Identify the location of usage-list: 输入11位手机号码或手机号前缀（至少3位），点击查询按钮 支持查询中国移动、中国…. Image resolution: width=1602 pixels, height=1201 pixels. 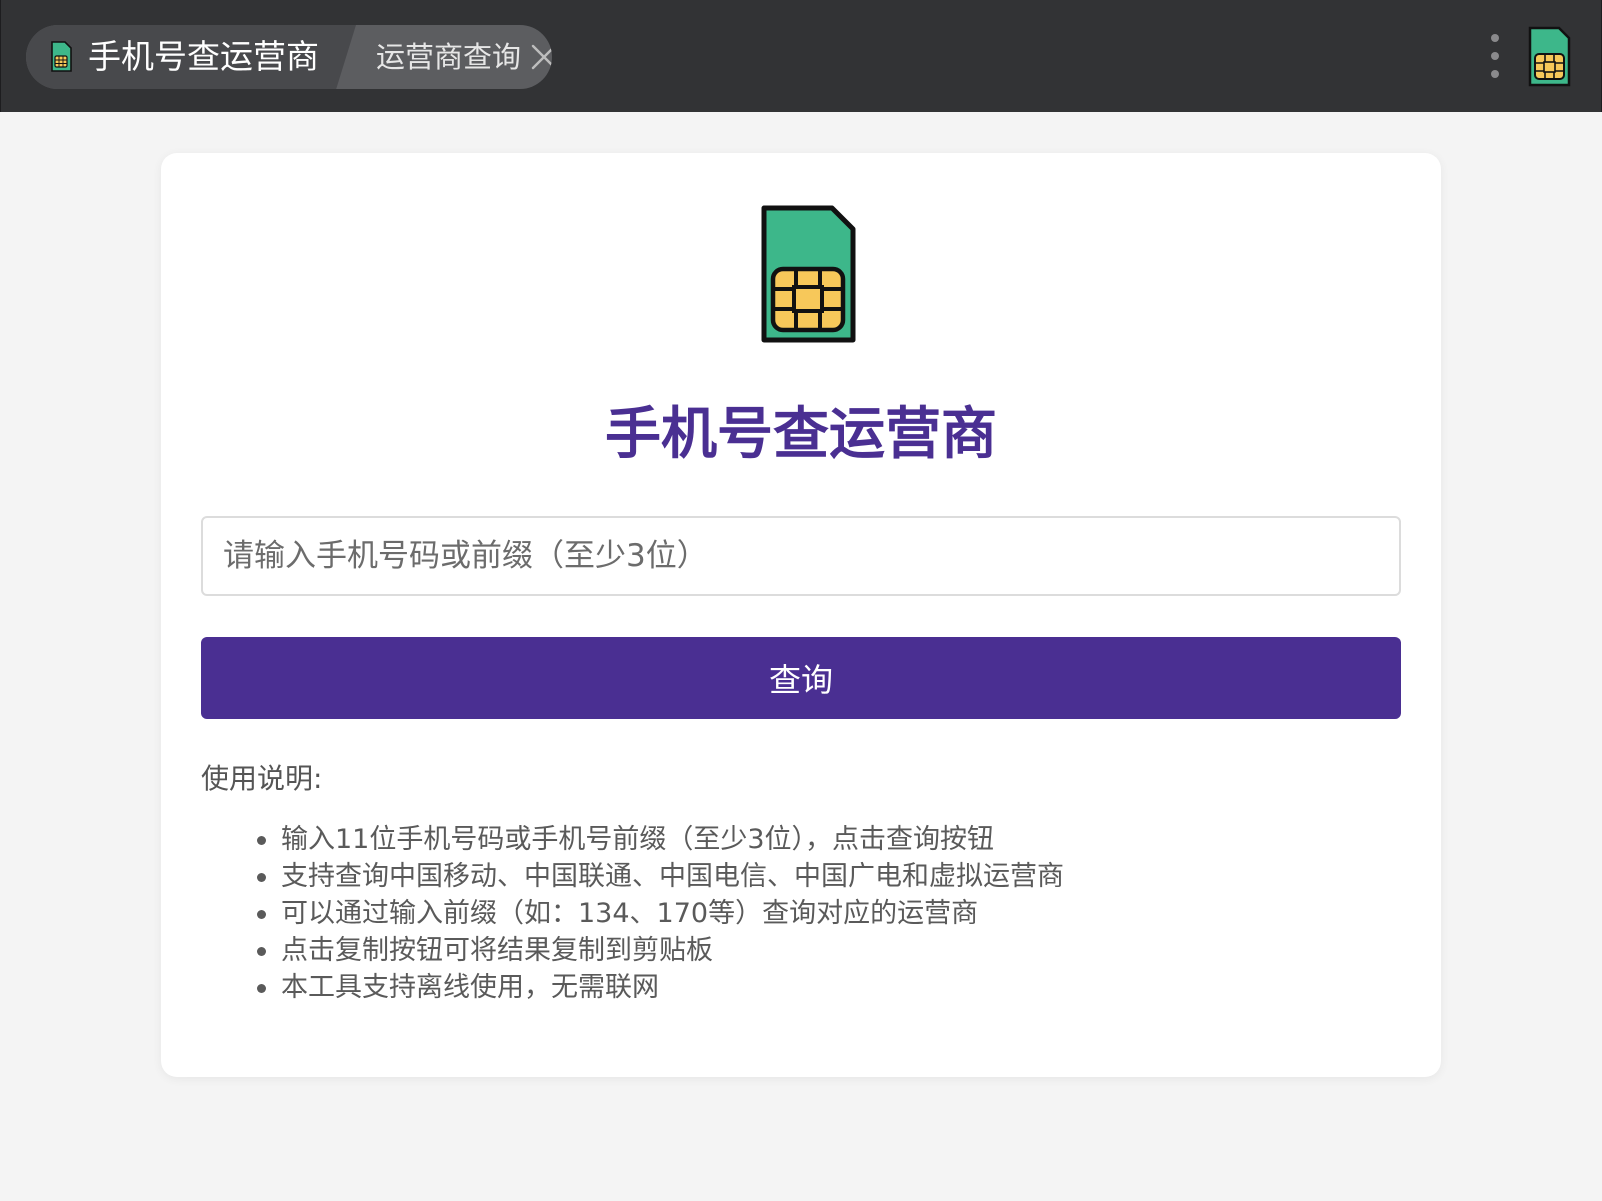
(632, 913).